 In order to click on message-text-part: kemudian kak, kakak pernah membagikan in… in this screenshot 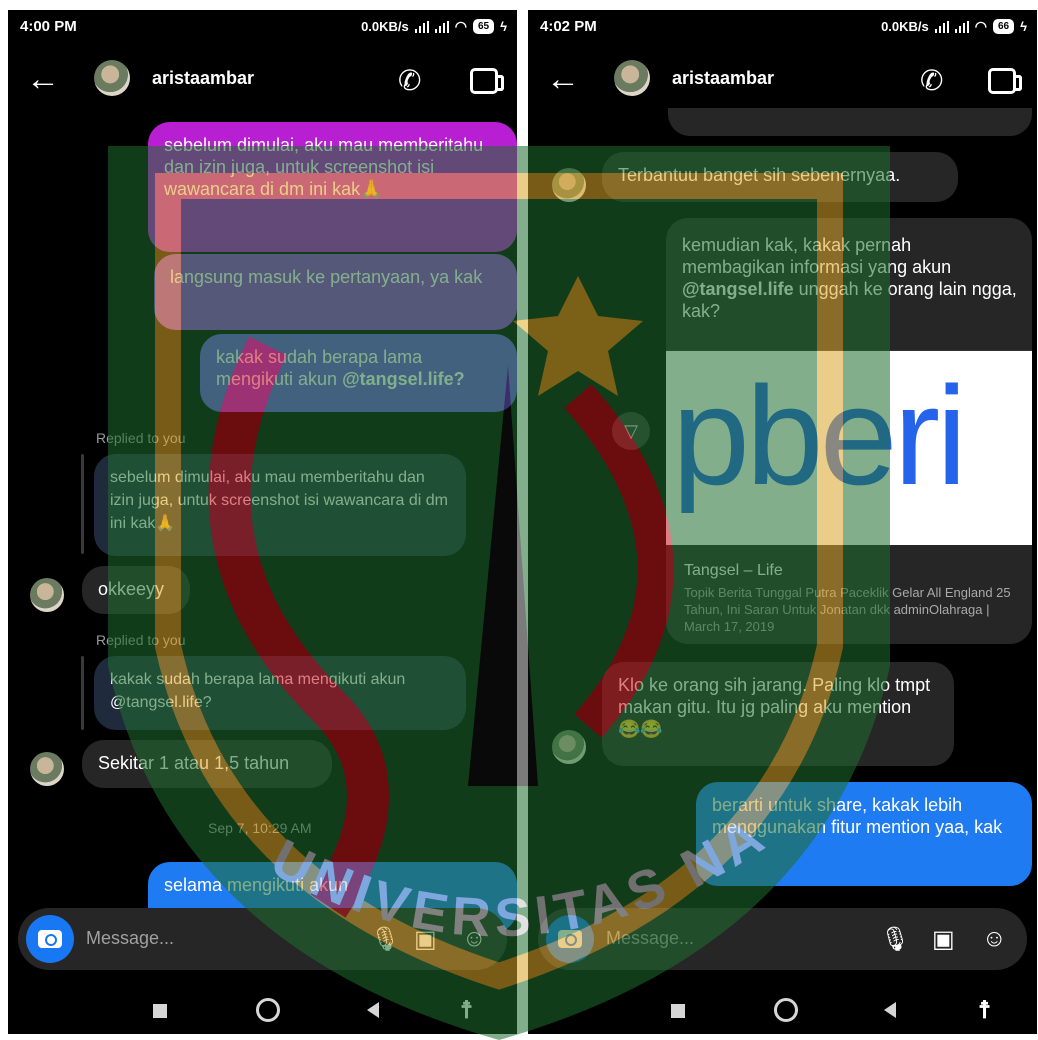, I will do `click(817, 256)`.